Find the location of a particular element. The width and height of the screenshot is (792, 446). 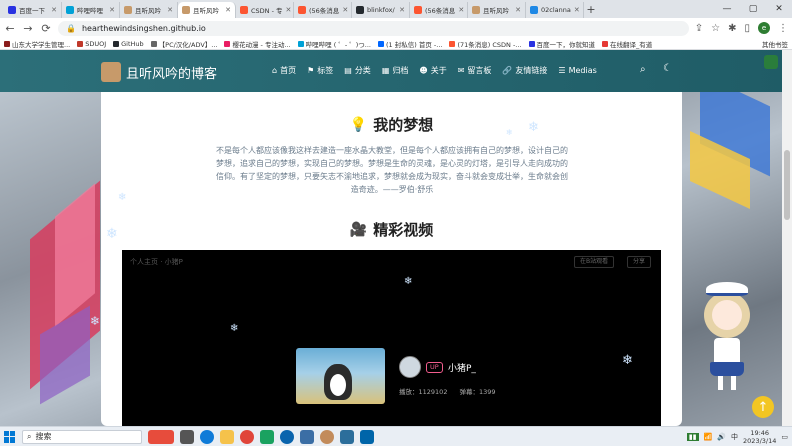

bookmark-item: 在线翻译_有道 is located at coordinates (627, 44).